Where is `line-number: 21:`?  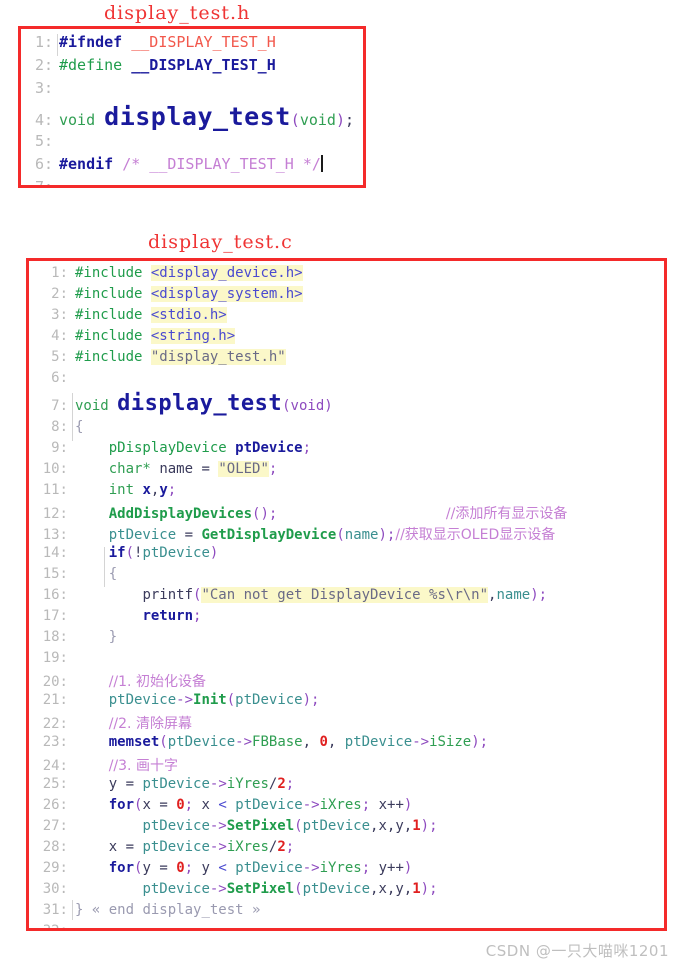
line-number: 21: is located at coordinates (55, 700).